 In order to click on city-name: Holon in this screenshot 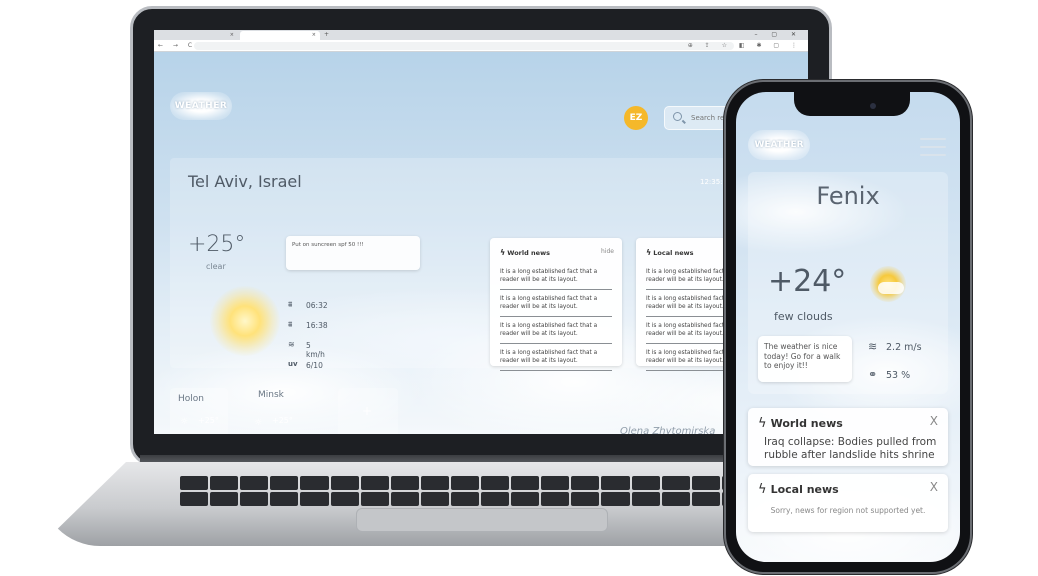, I will do `click(191, 399)`.